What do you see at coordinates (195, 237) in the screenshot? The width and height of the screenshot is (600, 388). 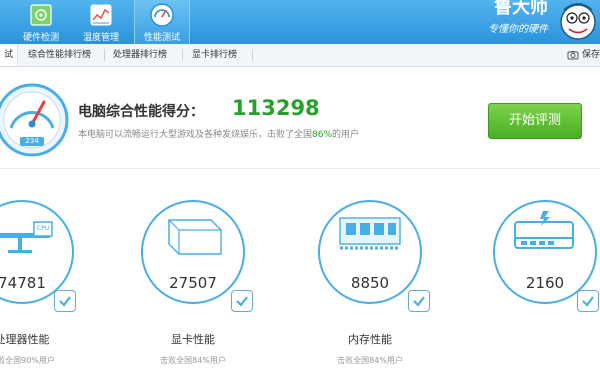 I see `graphics-card-icon` at bounding box center [195, 237].